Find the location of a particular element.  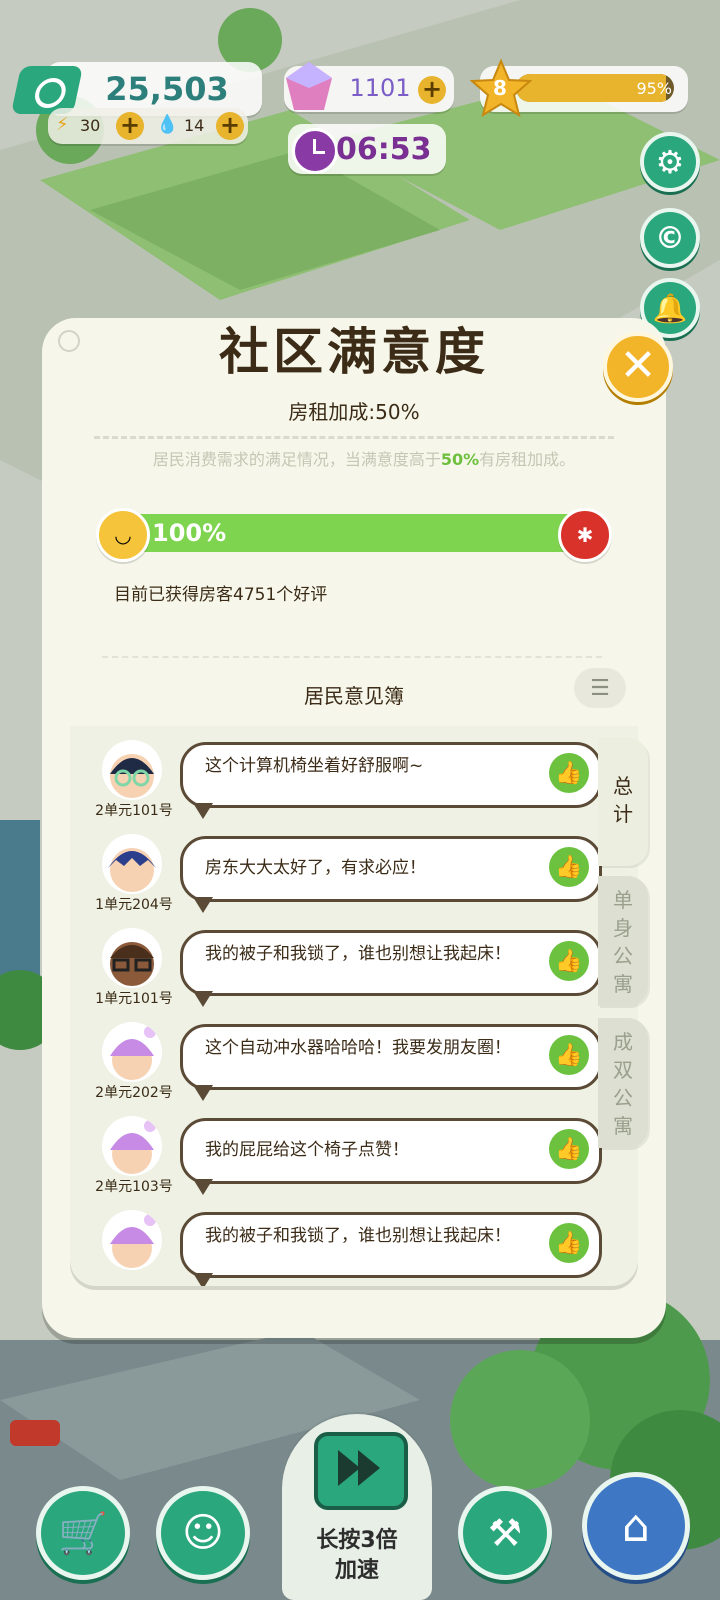

home-build-icon: ⌂ is located at coordinates (636, 1526).